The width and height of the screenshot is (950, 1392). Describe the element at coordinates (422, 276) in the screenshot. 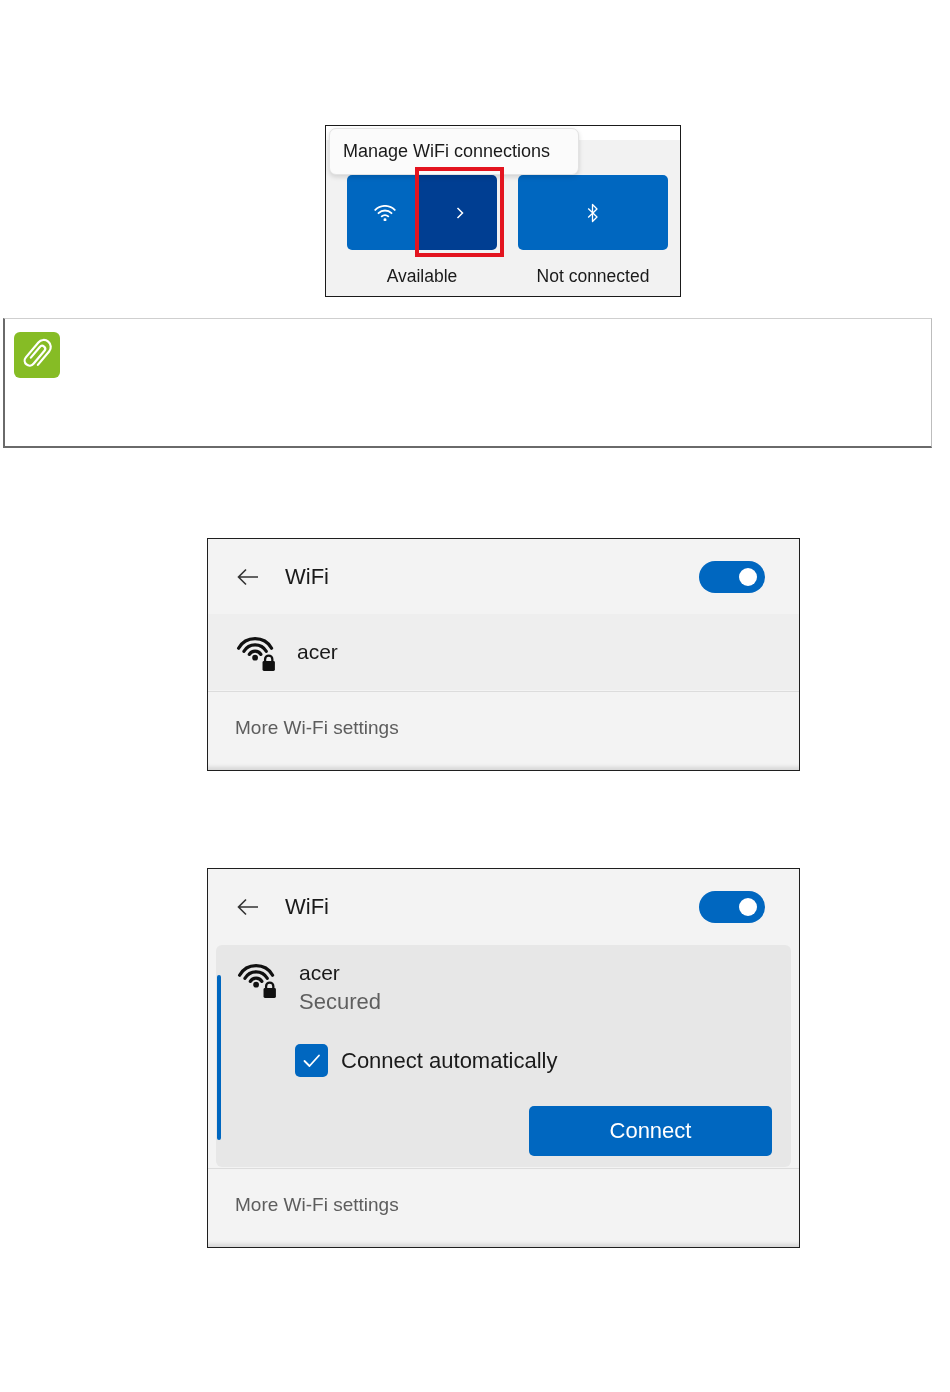

I see `tile-status-label: Available` at that location.